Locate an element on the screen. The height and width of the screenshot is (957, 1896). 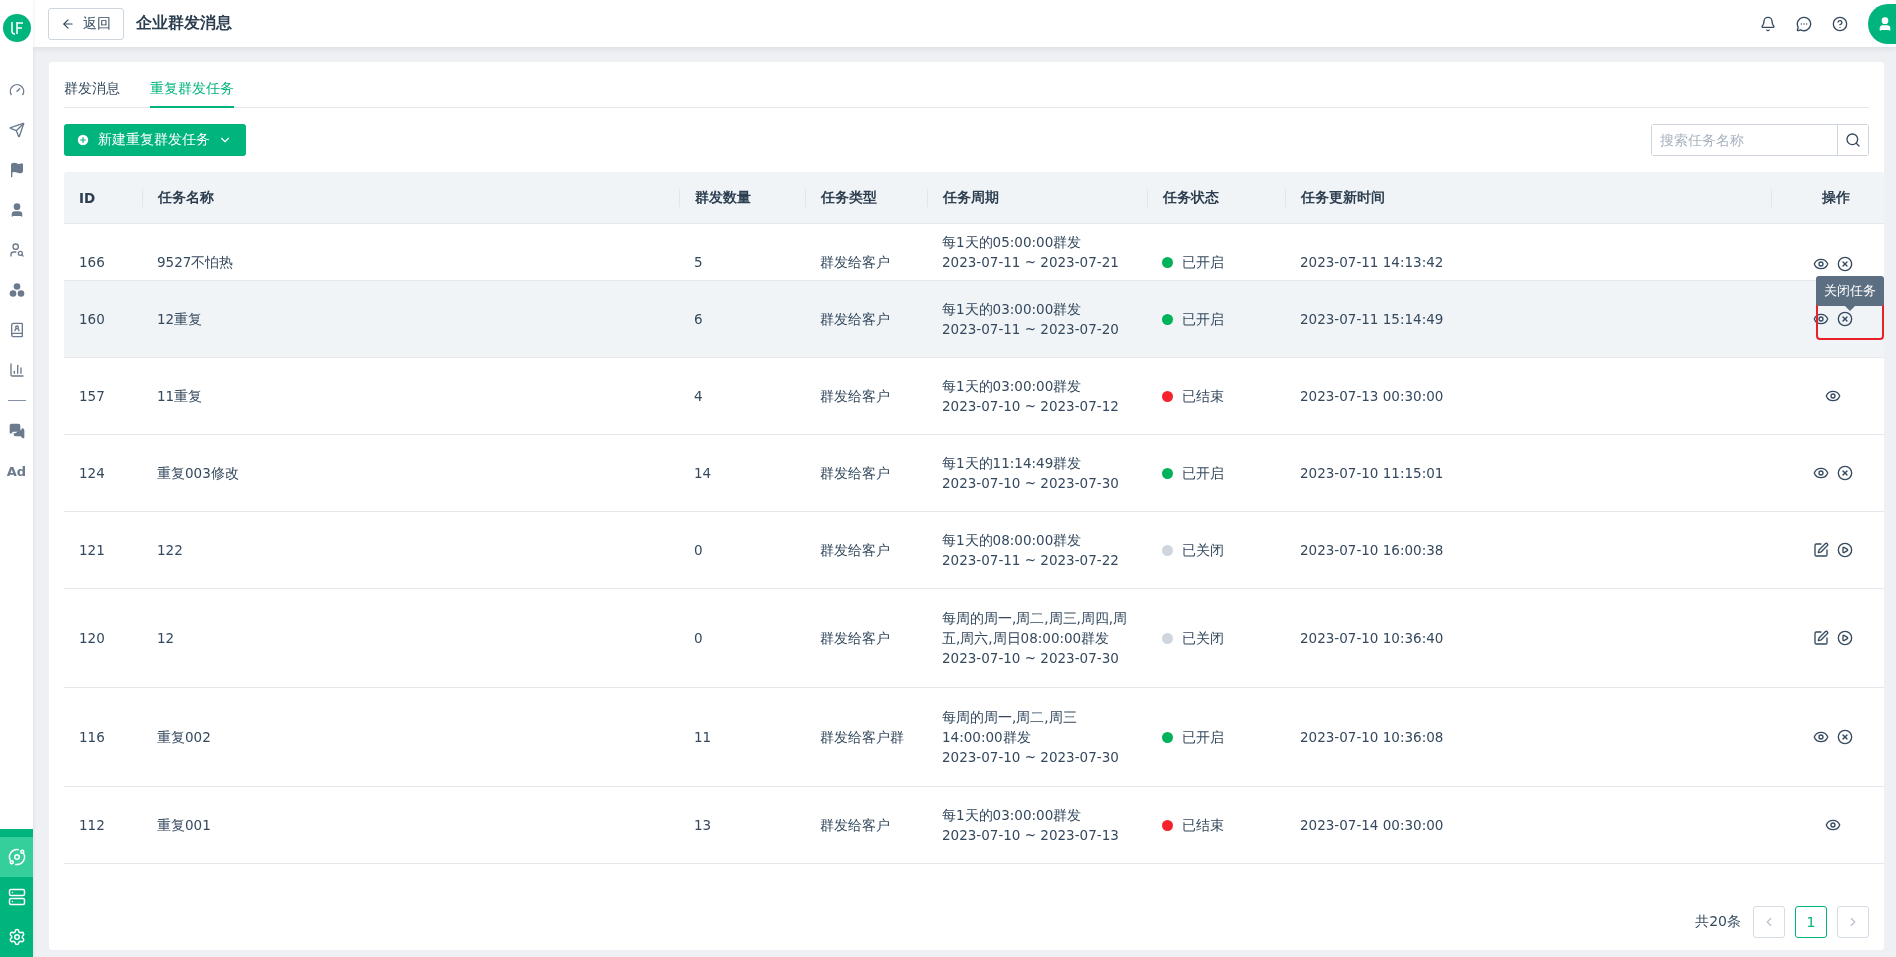
send-icon is located at coordinates (16, 130).